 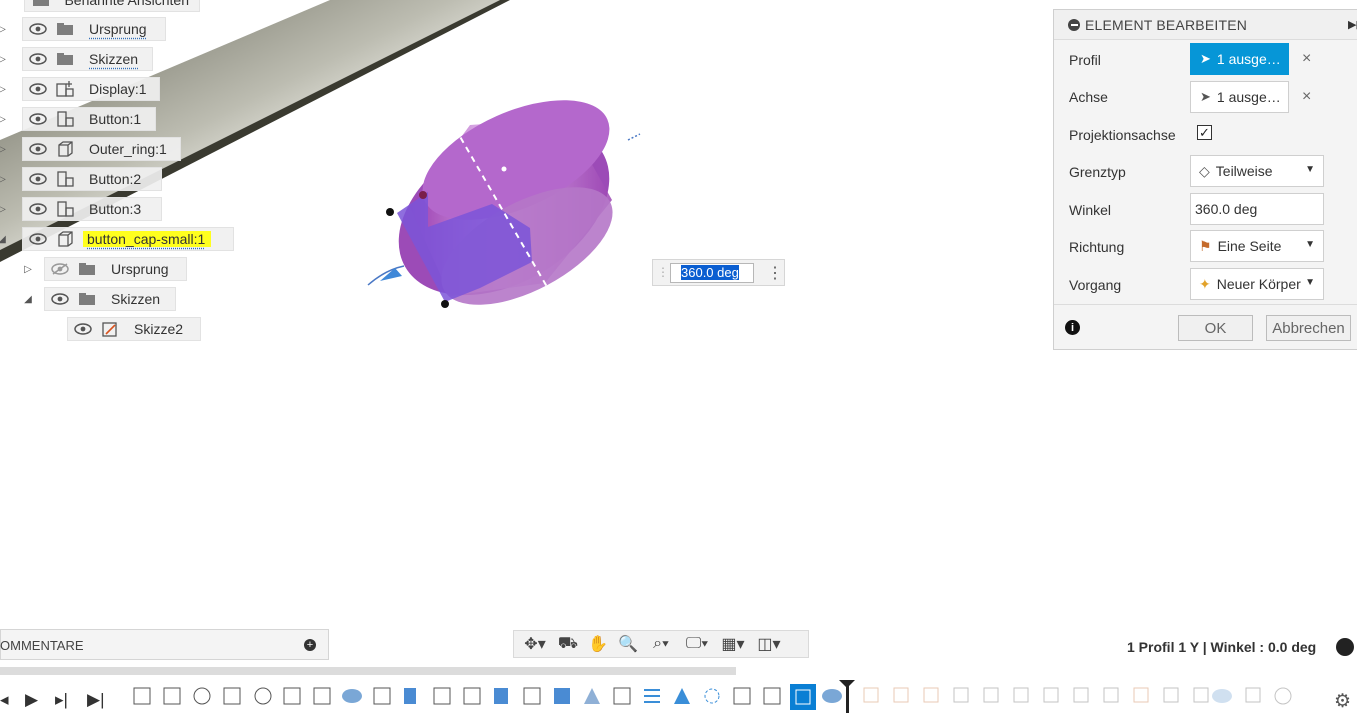 I want to click on tree-node-sketches: ▷ Skizzen, so click(x=76, y=59).